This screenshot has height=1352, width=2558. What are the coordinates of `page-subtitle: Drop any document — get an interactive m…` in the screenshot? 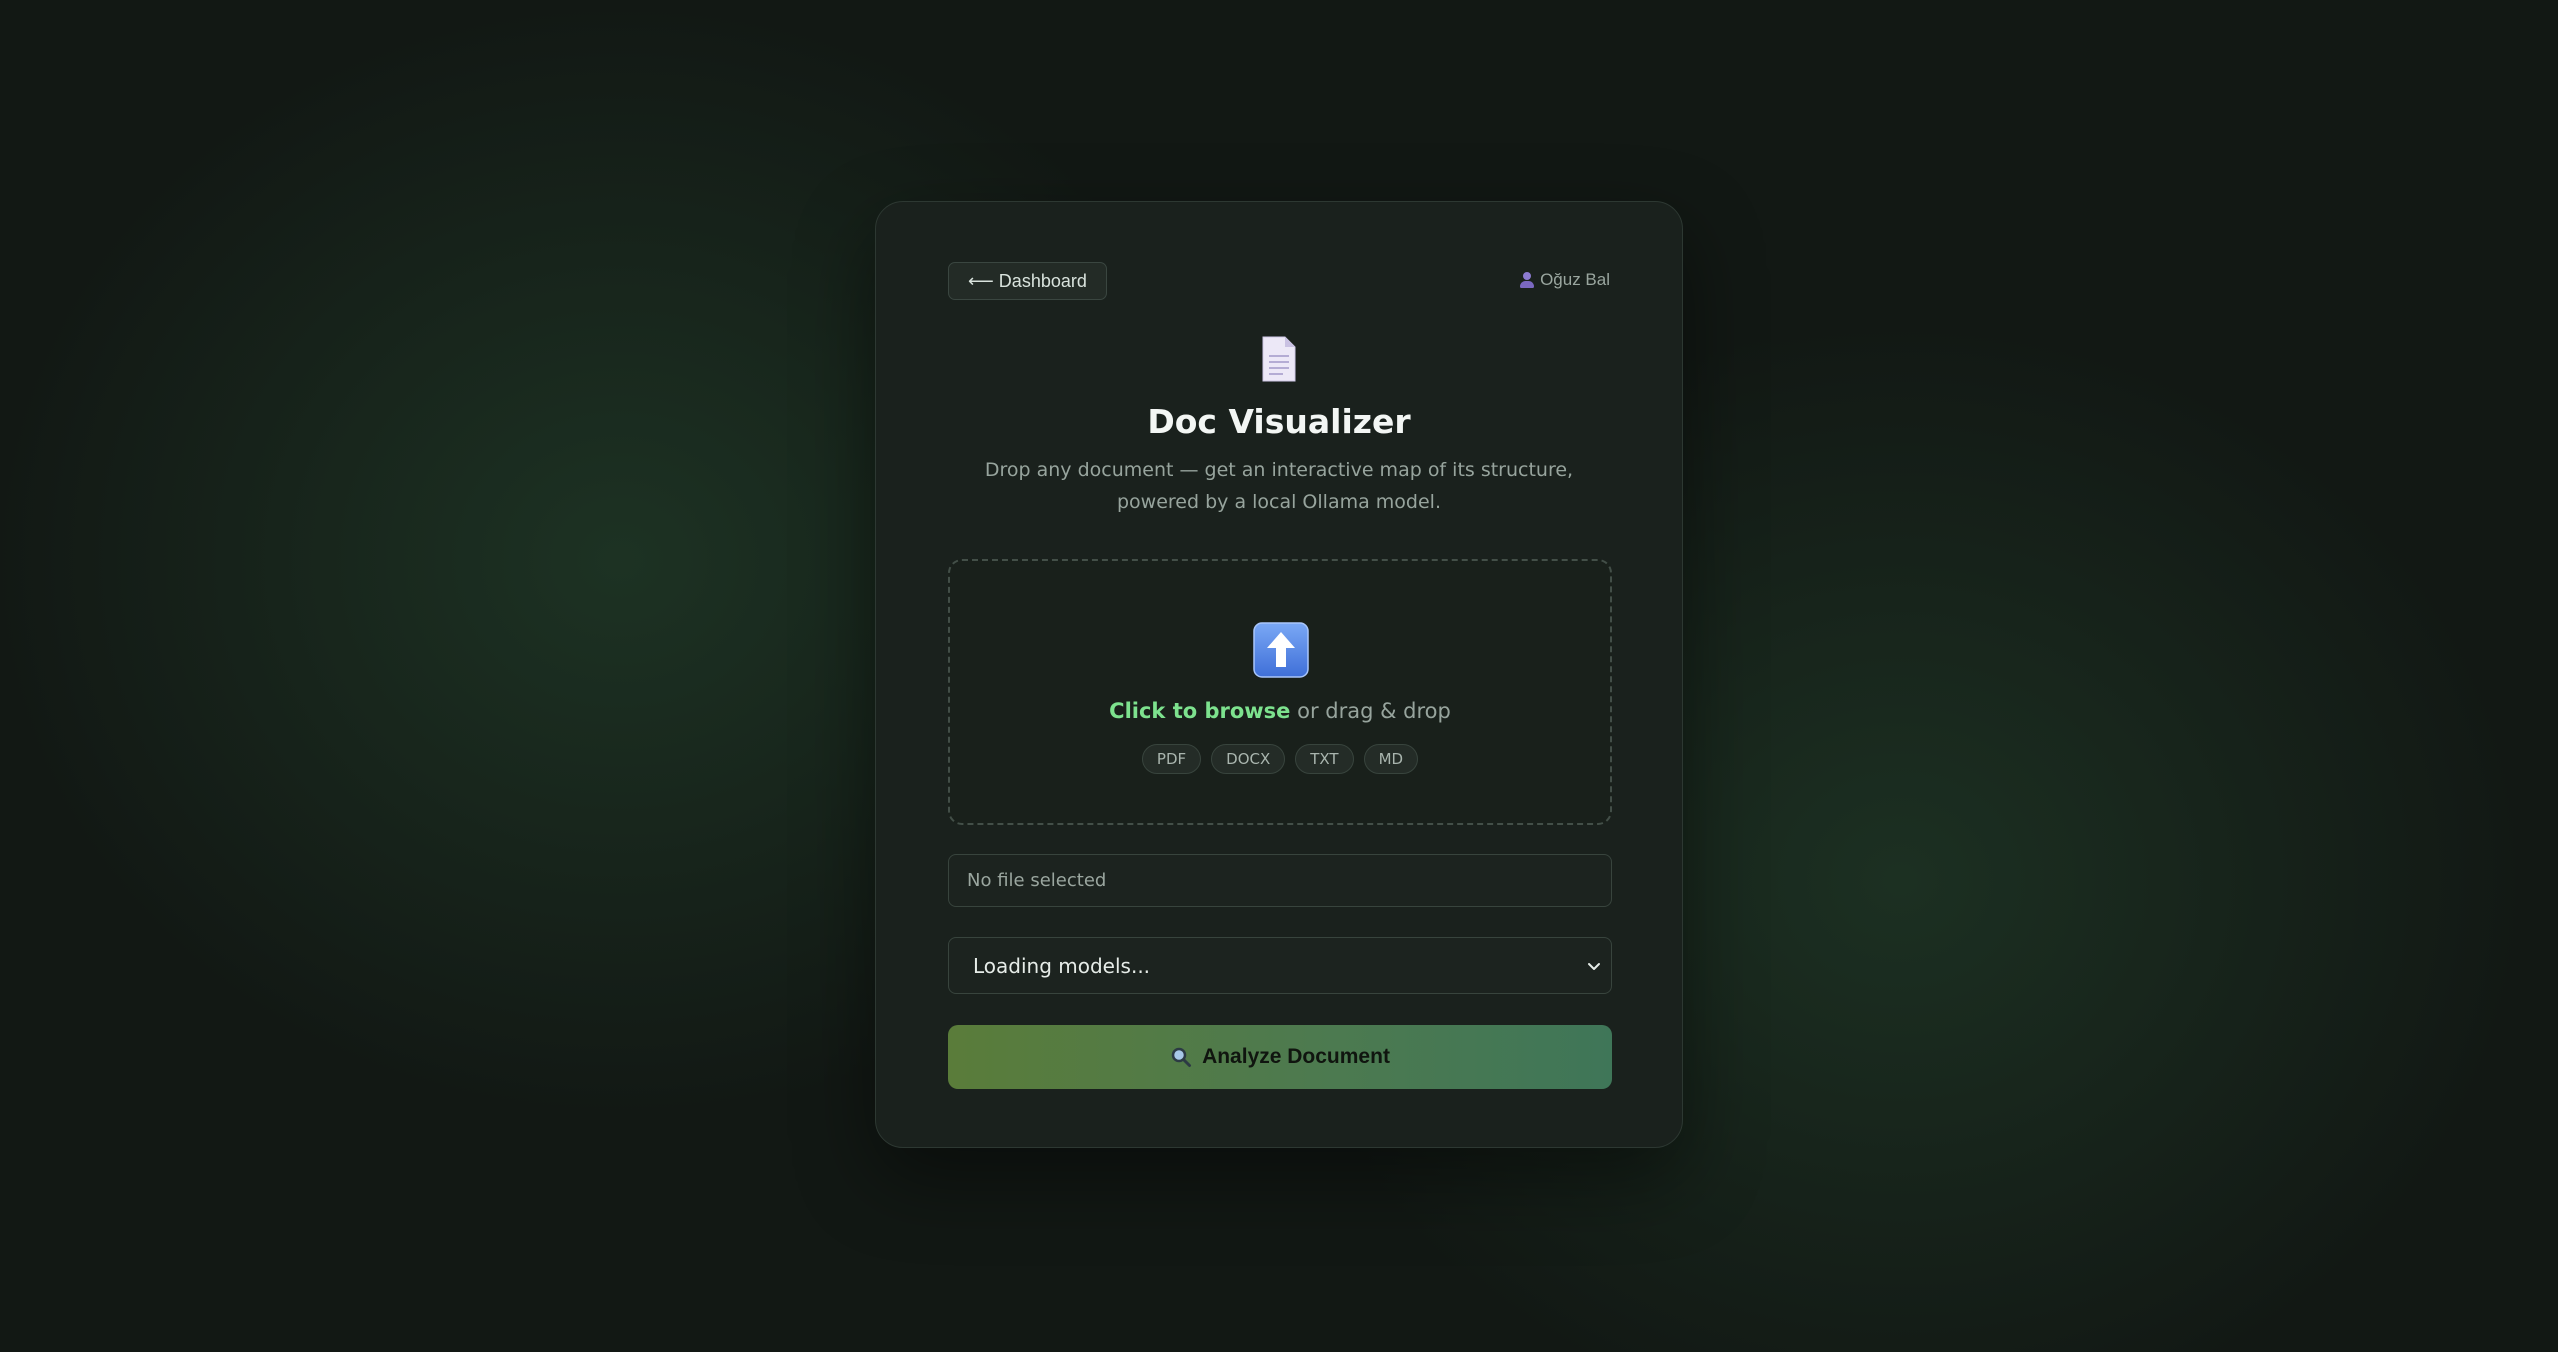 It's located at (1279, 486).